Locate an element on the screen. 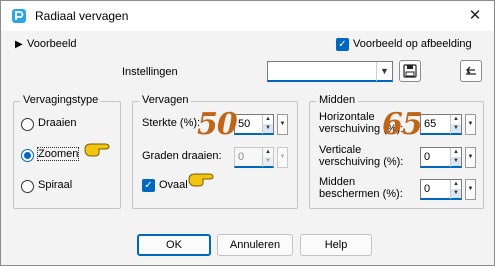 The image size is (495, 266). protect-spinner: ▲ ▼ is located at coordinates (455, 189).